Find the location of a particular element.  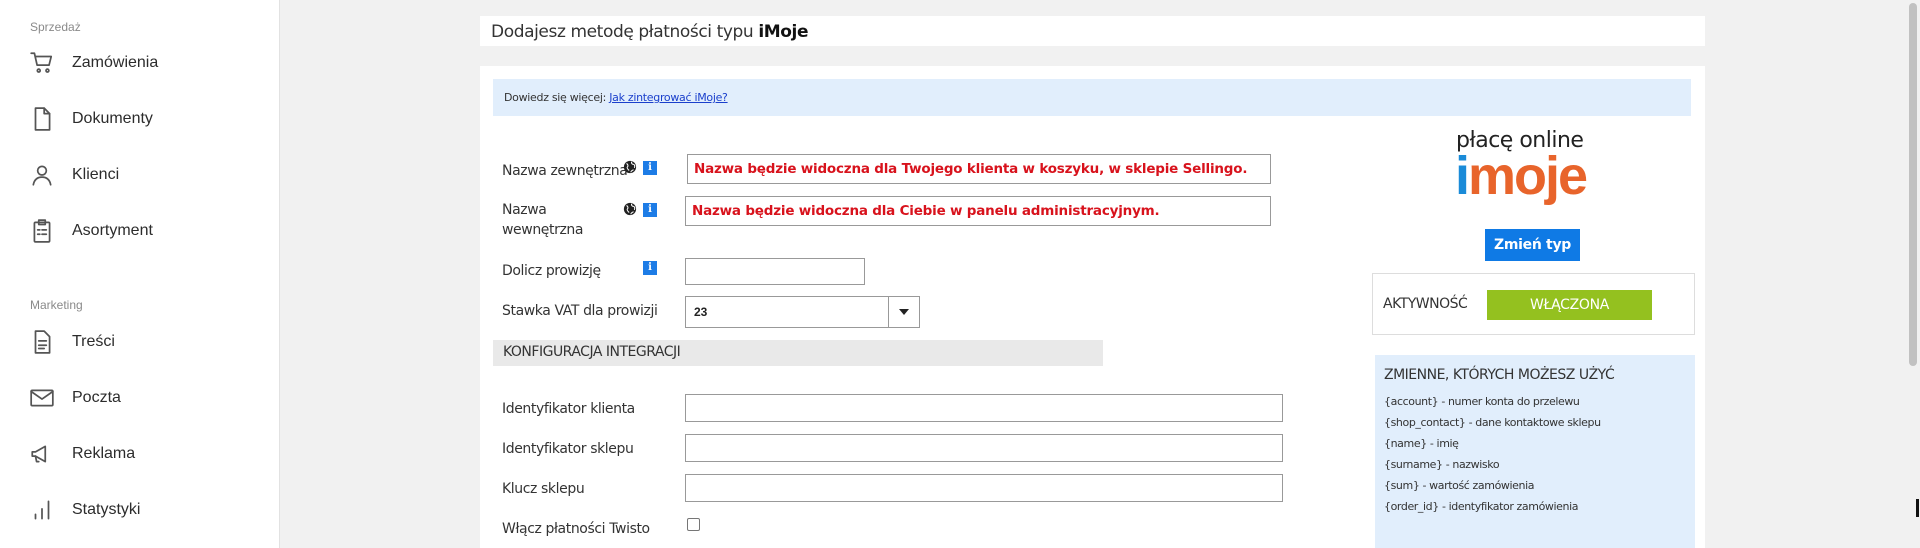

sidebar-item-assortment: Asortyment is located at coordinates (90, 231).